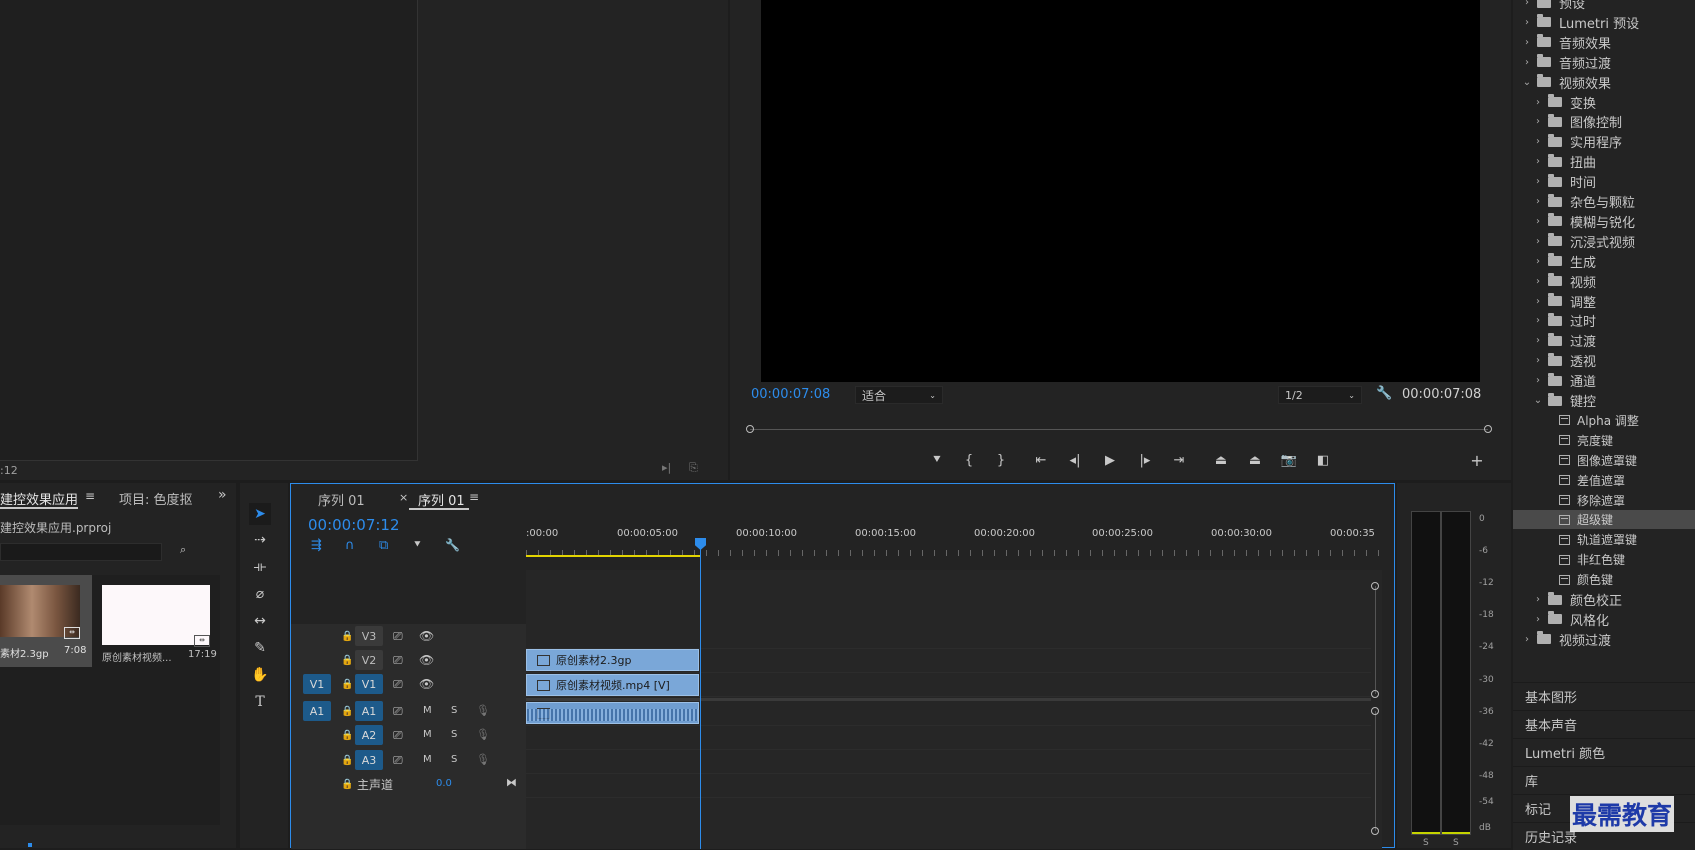  What do you see at coordinates (1604, 82) in the screenshot?
I see `effects-folder: ⌄ 视频效果` at bounding box center [1604, 82].